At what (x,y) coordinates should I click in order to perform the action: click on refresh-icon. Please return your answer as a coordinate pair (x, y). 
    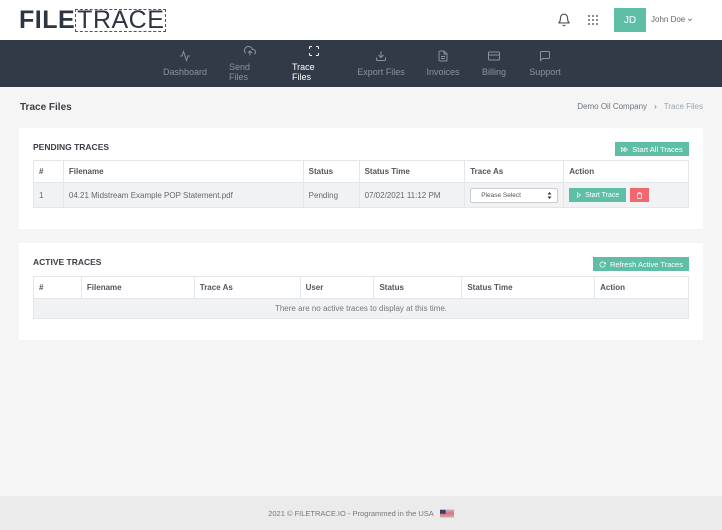
    Looking at the image, I should click on (603, 264).